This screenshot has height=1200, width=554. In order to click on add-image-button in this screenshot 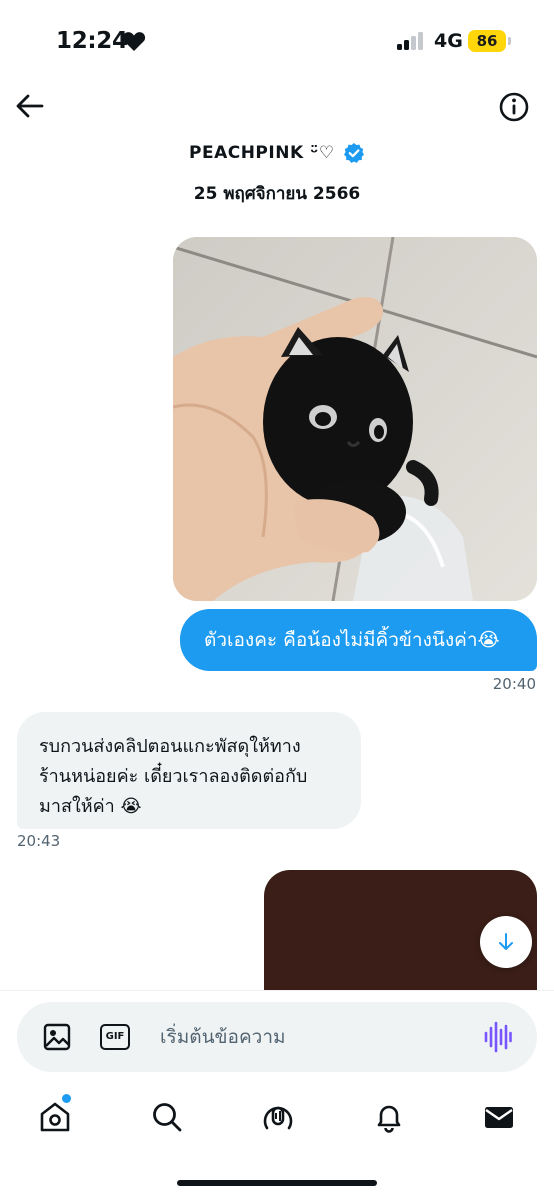, I will do `click(57, 1037)`.